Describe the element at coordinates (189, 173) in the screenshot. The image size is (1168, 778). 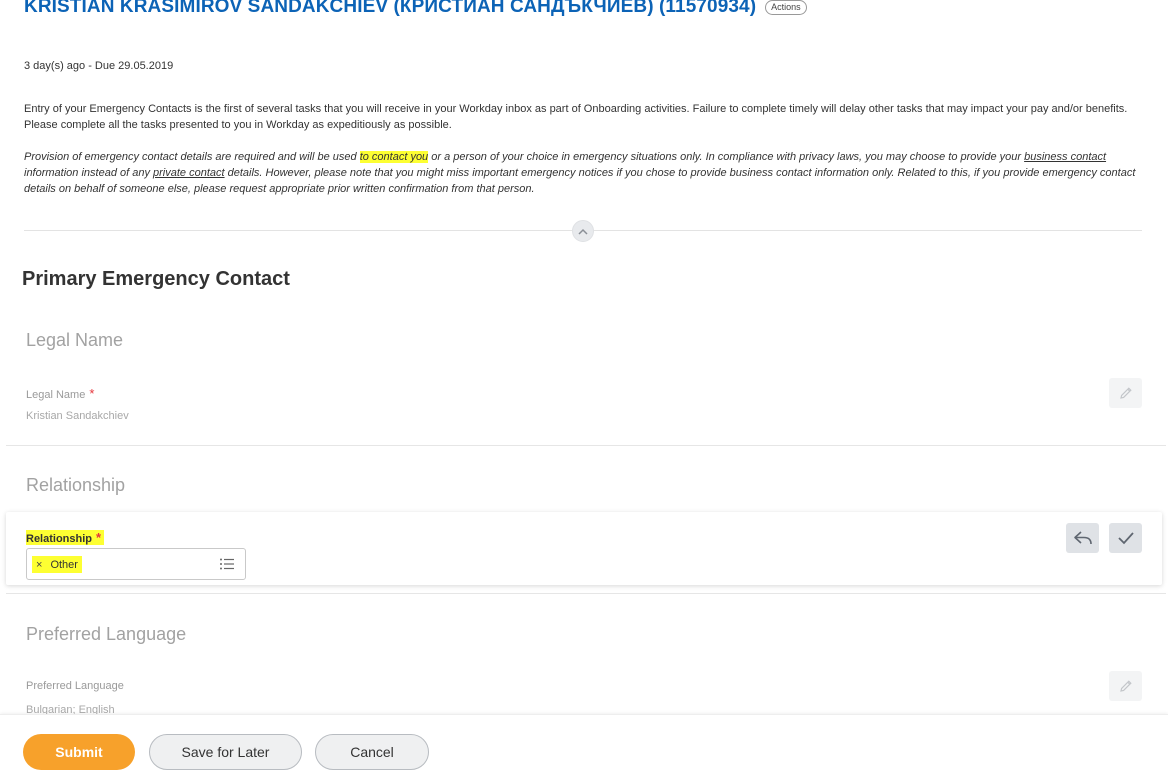
I see `underlined-text: private contact` at that location.